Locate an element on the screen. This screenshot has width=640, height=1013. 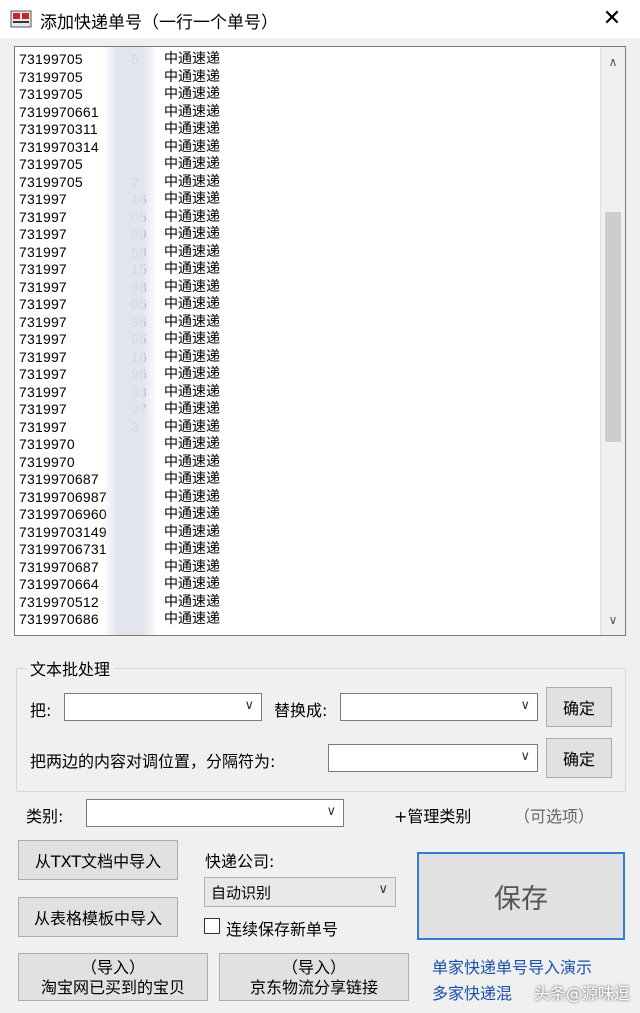
continuous-save-checkbox is located at coordinates (212, 926).